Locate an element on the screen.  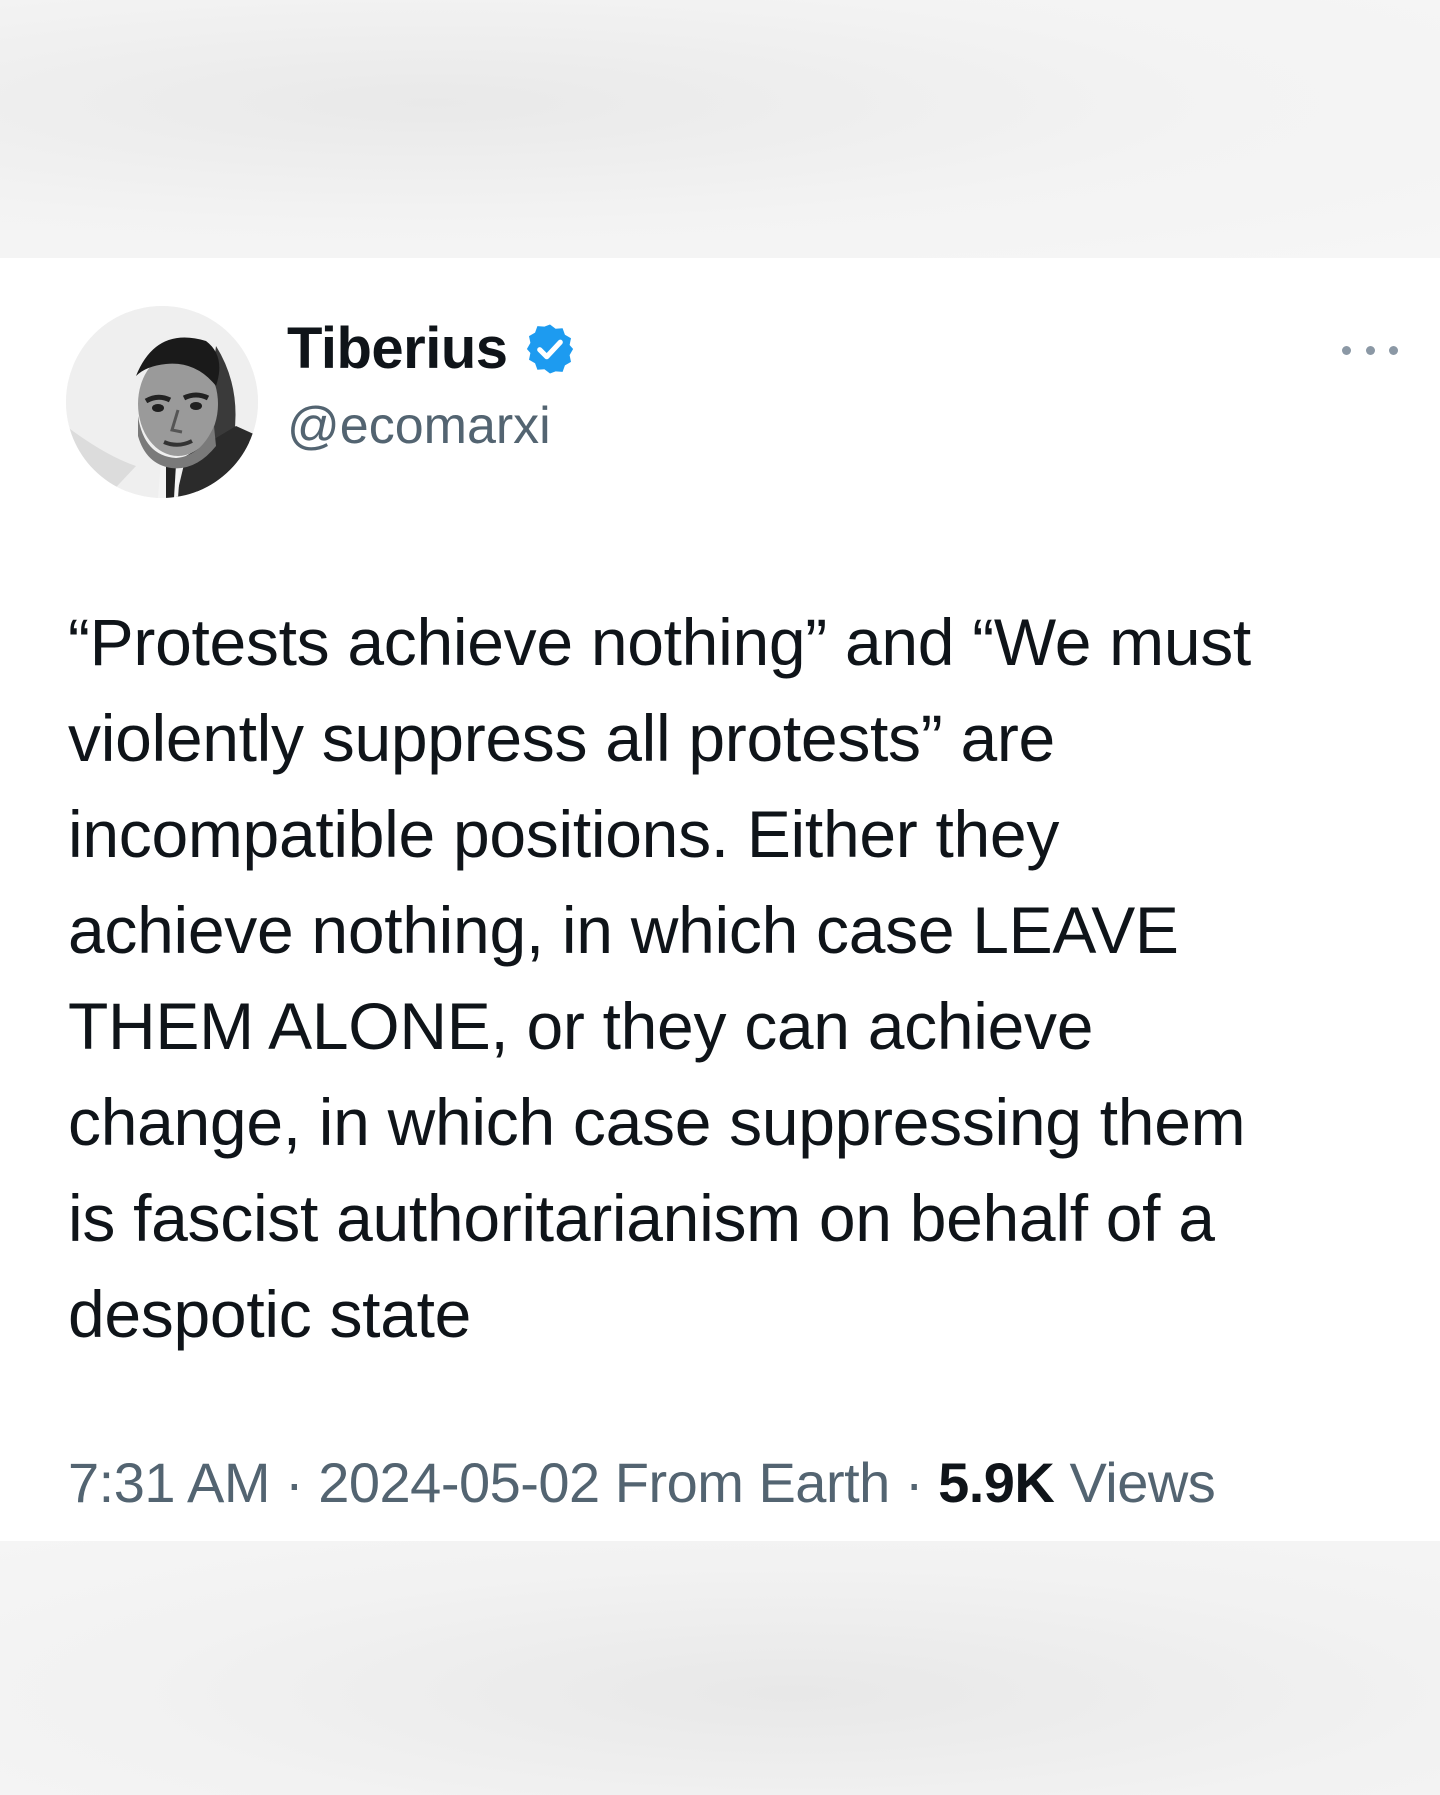
author-display-name: Tiberius is located at coordinates (397, 349).